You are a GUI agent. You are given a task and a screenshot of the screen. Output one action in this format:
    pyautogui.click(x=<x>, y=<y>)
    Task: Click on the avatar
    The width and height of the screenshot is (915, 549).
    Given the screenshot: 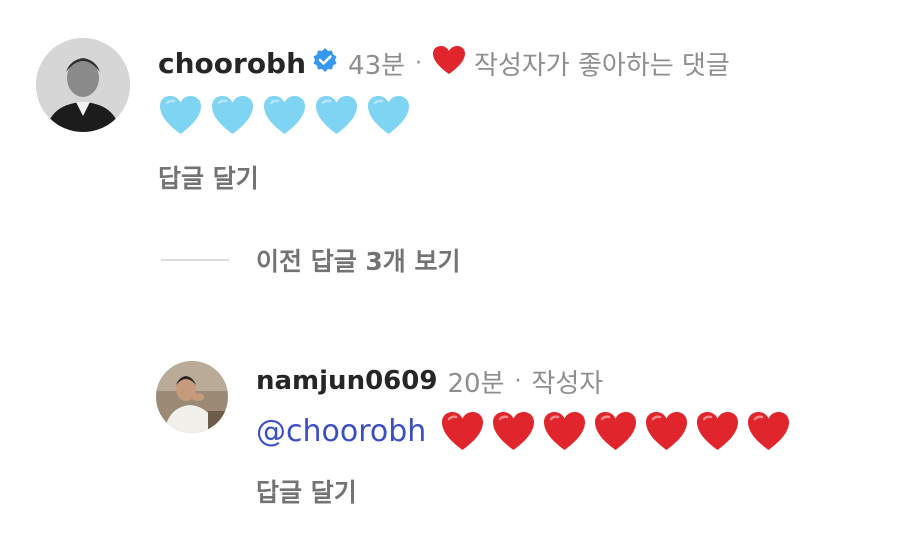 What is the action you would take?
    pyautogui.click(x=83, y=85)
    